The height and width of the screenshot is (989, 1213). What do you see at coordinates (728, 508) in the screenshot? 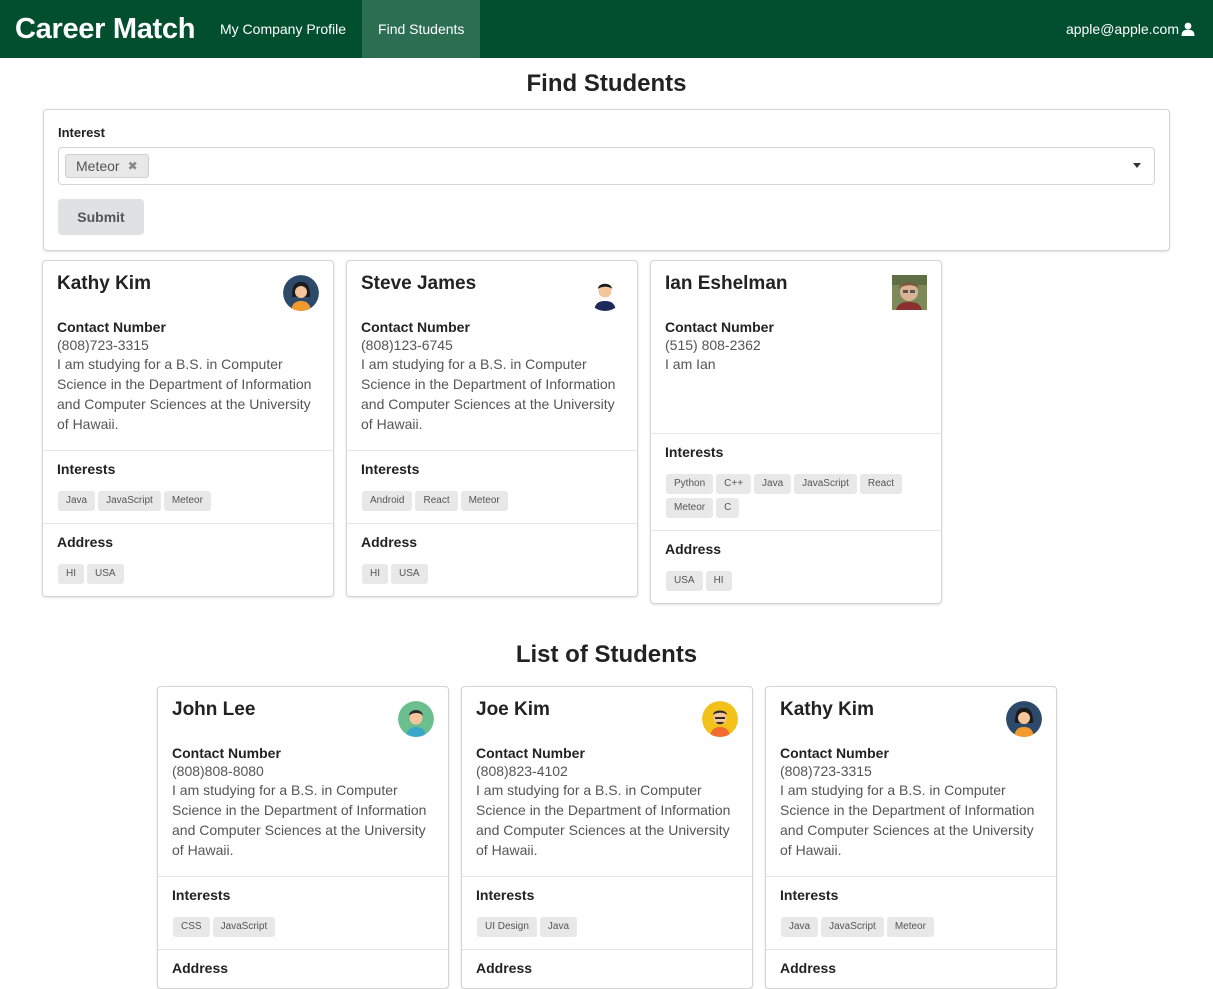
I see `interest-tag: C` at bounding box center [728, 508].